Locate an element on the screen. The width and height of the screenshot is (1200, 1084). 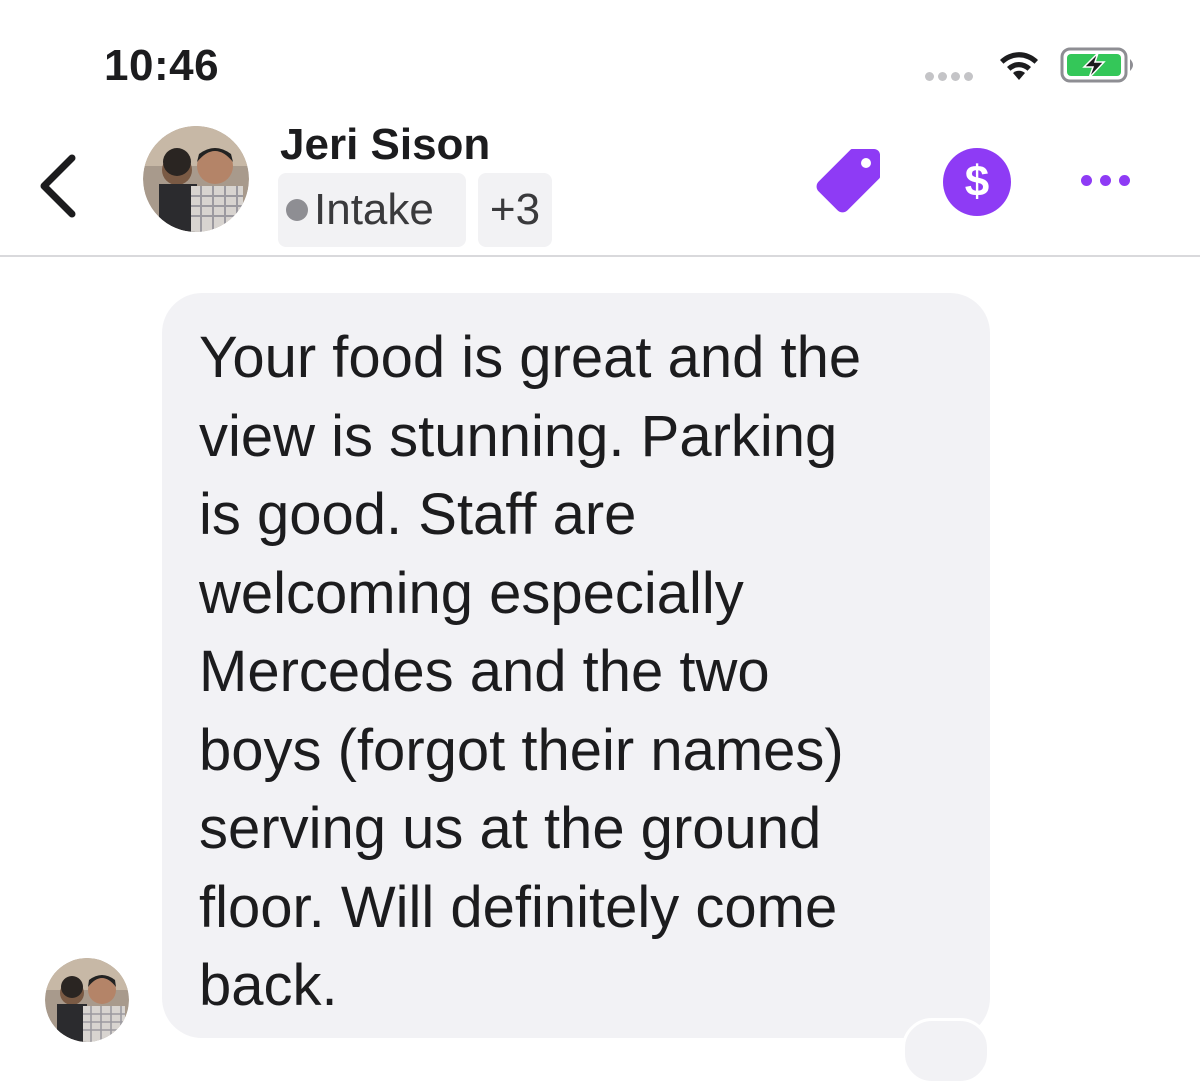
status-dot-icon is located at coordinates (297, 210).